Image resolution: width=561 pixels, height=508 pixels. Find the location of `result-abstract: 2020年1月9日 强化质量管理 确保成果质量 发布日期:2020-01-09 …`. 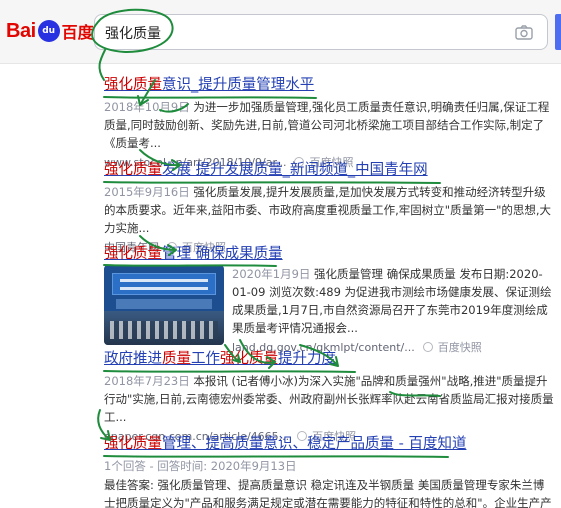

result-abstract: 2020年1月9日 强化质量管理 确保成果质量 发布日期:2020-01-09 … is located at coordinates (393, 301).